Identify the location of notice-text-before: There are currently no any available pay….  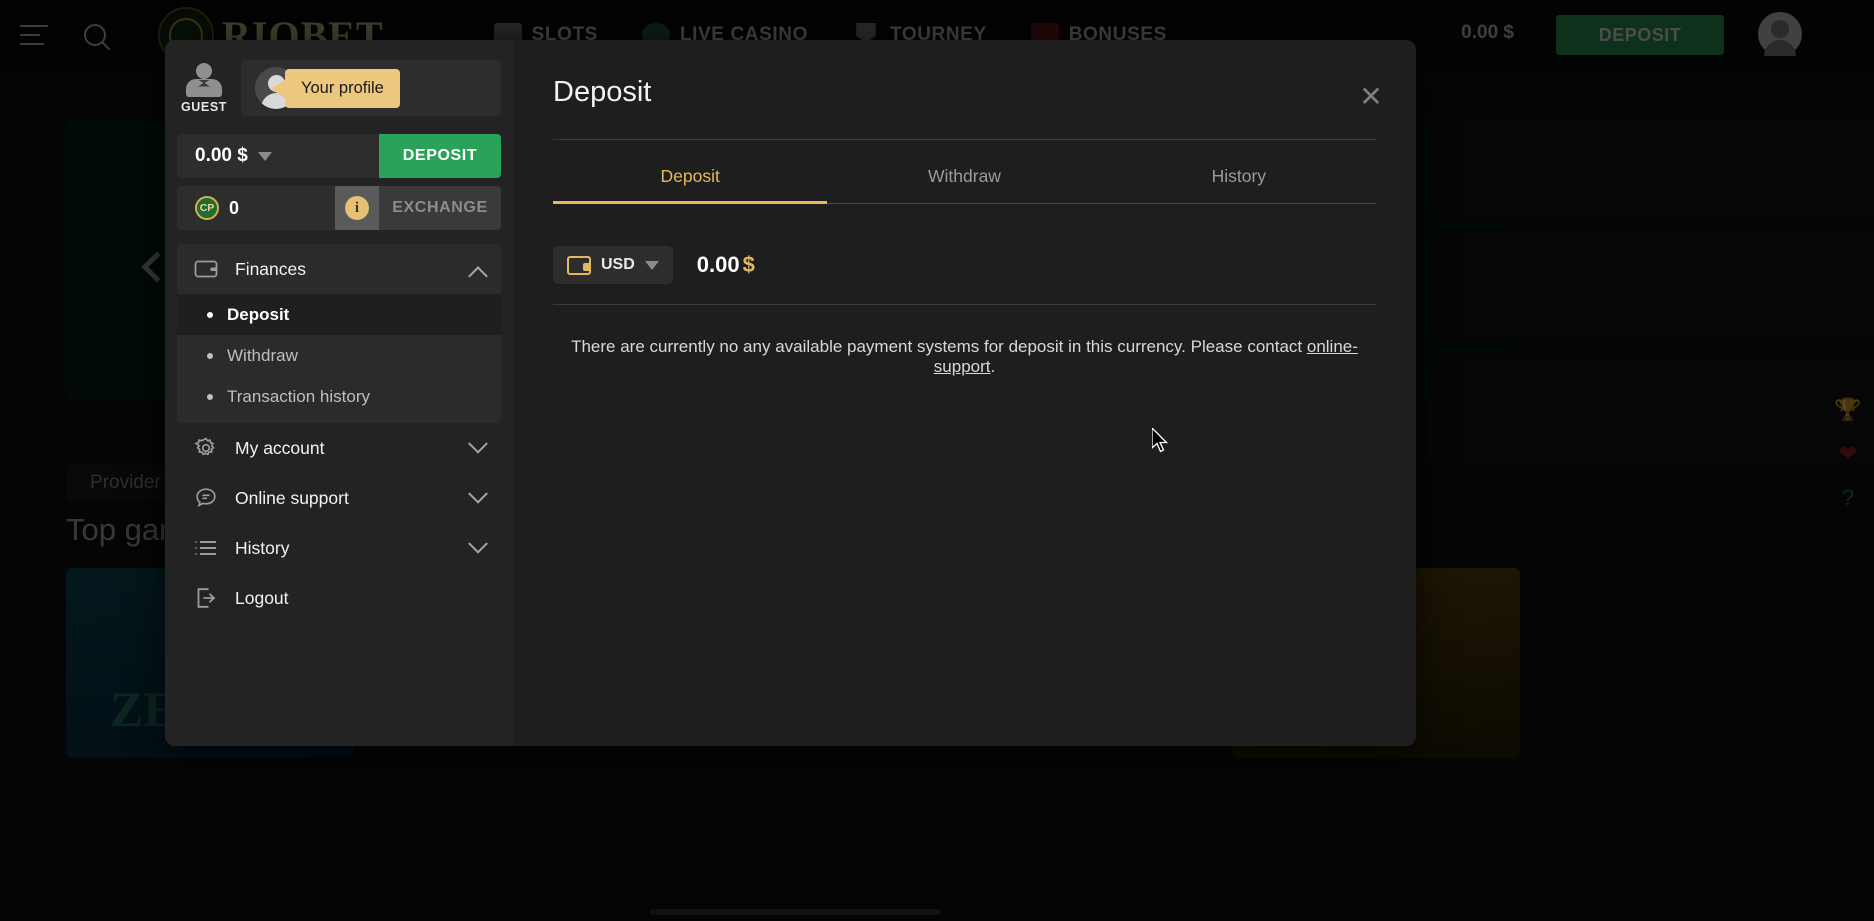
(939, 346).